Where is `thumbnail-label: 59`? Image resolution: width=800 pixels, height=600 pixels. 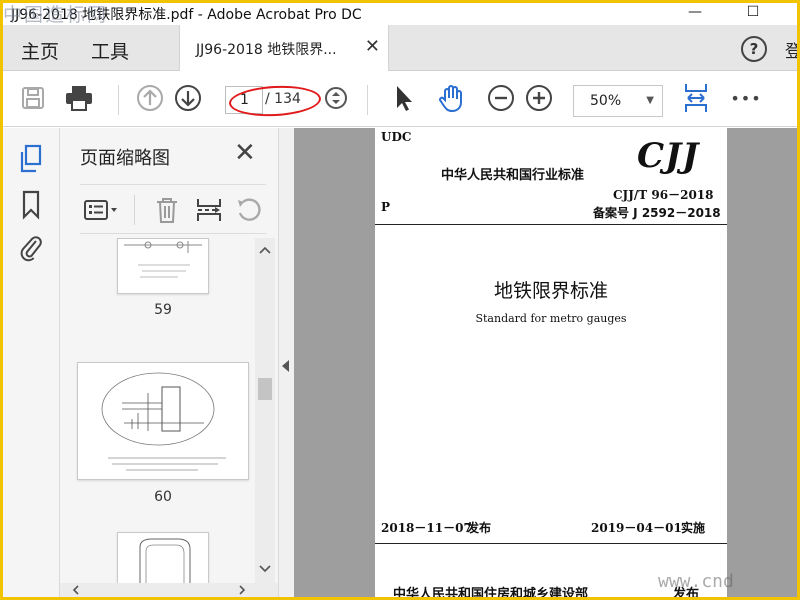
thumbnail-label: 59 is located at coordinates (163, 310).